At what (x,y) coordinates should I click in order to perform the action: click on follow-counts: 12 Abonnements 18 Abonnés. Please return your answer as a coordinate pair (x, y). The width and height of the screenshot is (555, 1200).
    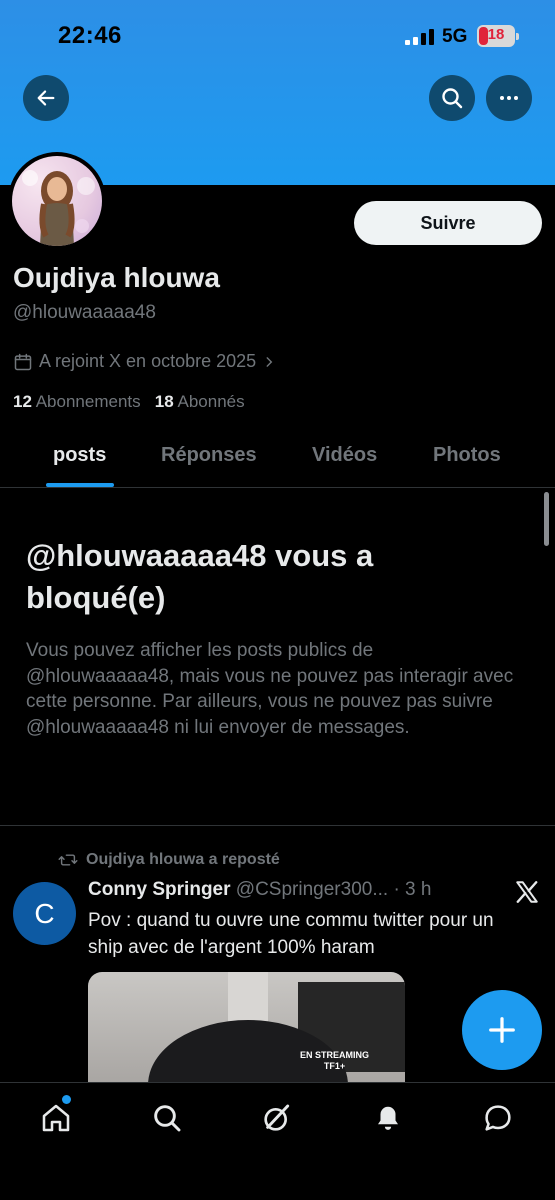
    Looking at the image, I should click on (129, 402).